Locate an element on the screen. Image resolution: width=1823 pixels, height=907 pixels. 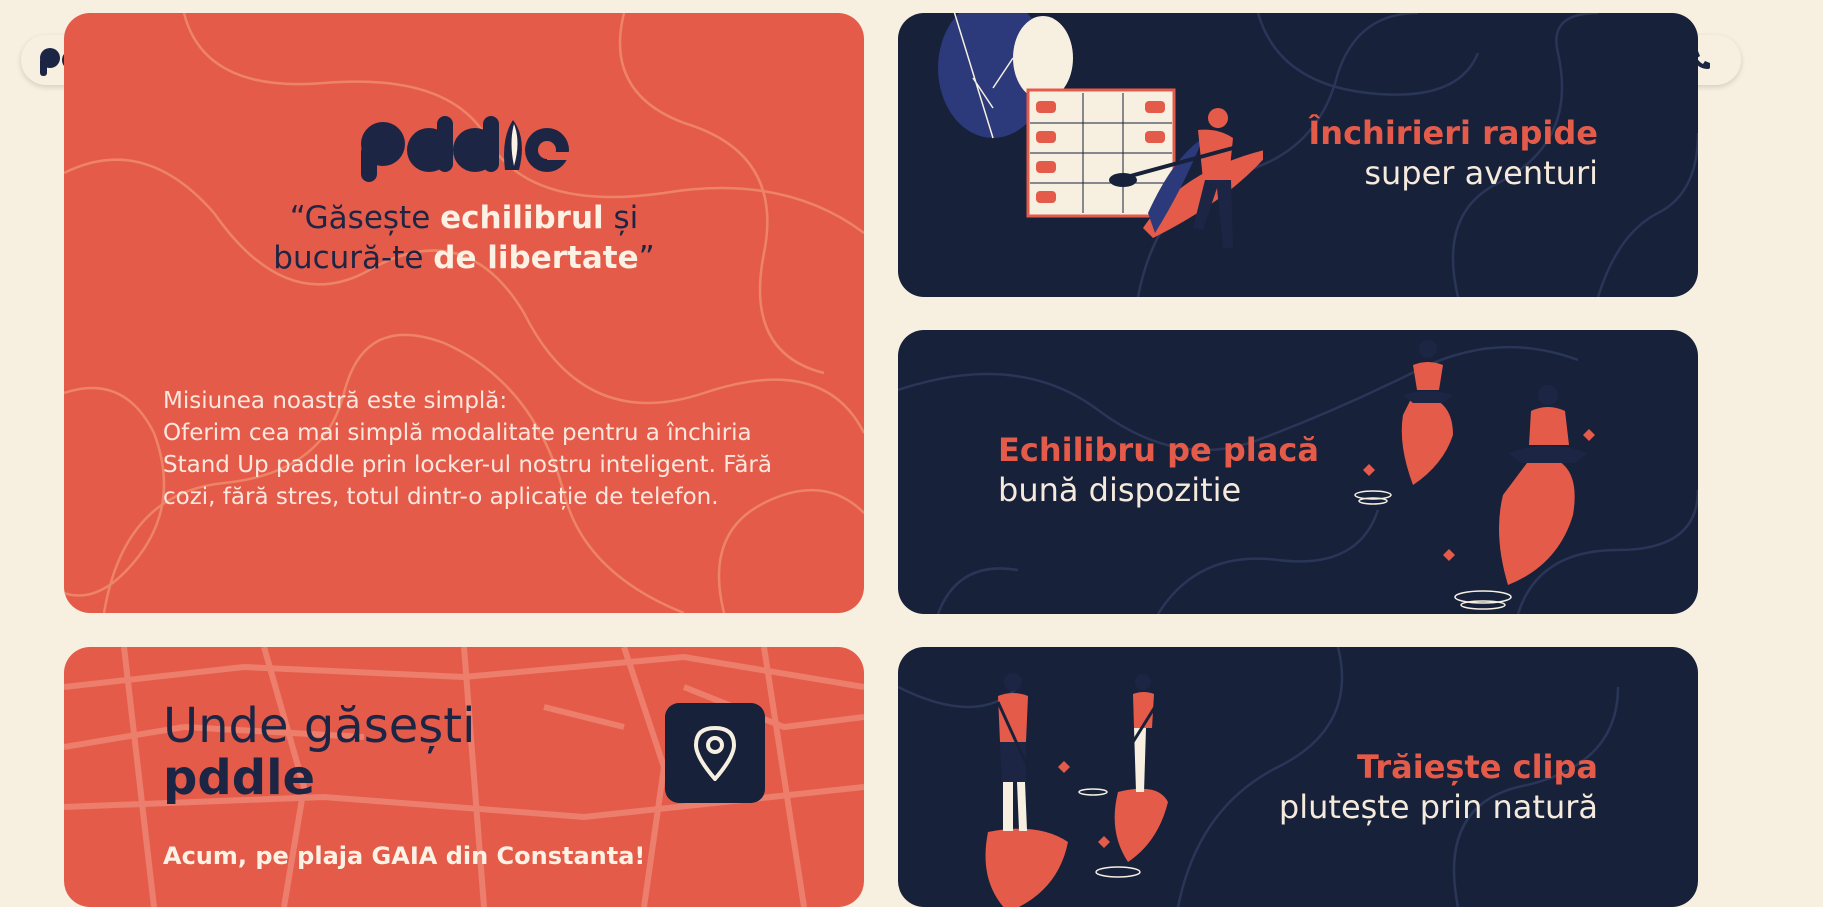
feature-highlight: Echilibru pe placă is located at coordinates (1158, 450).